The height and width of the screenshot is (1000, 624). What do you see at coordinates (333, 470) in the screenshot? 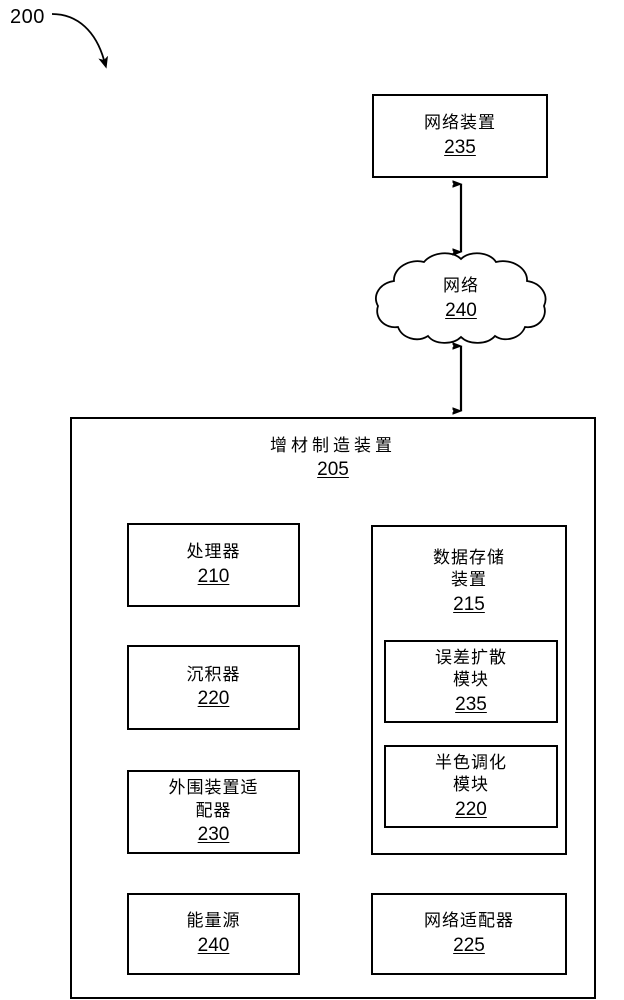
I see `additive-manufacturing-device-ref: 205` at bounding box center [333, 470].